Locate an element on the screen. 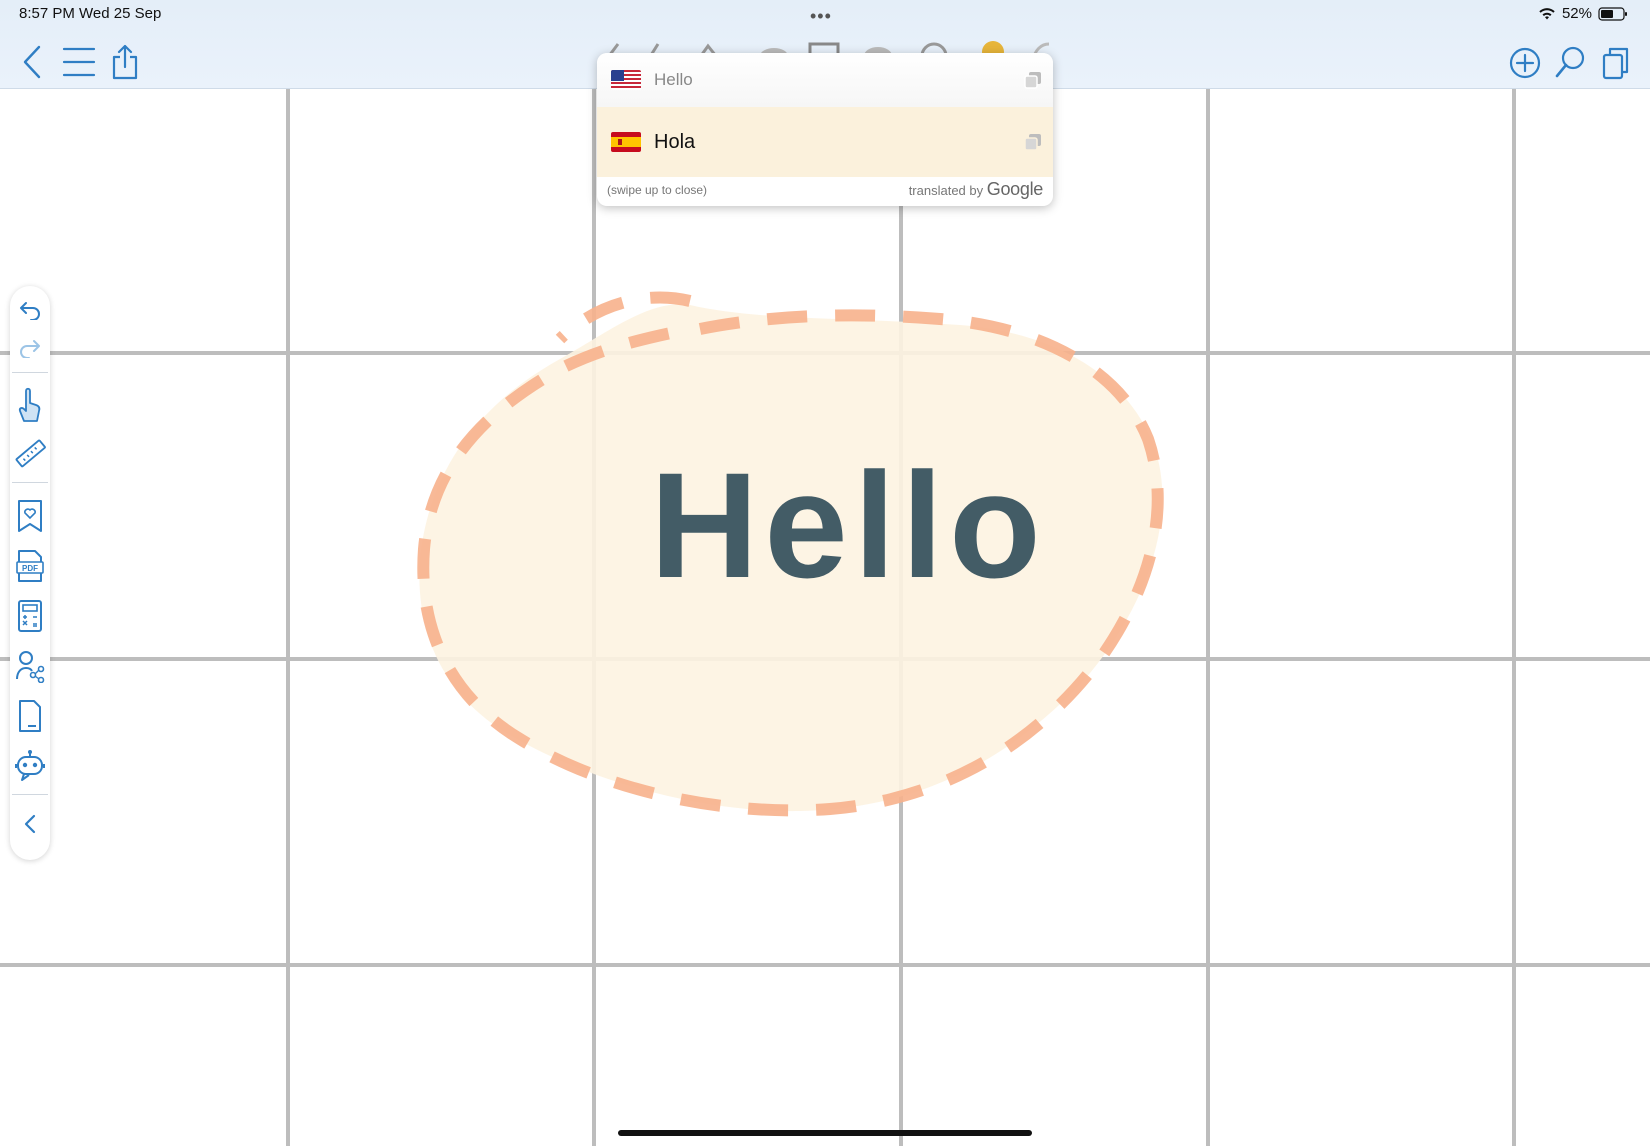 Image resolution: width=1650 pixels, height=1146 pixels. page-icon is located at coordinates (30, 716).